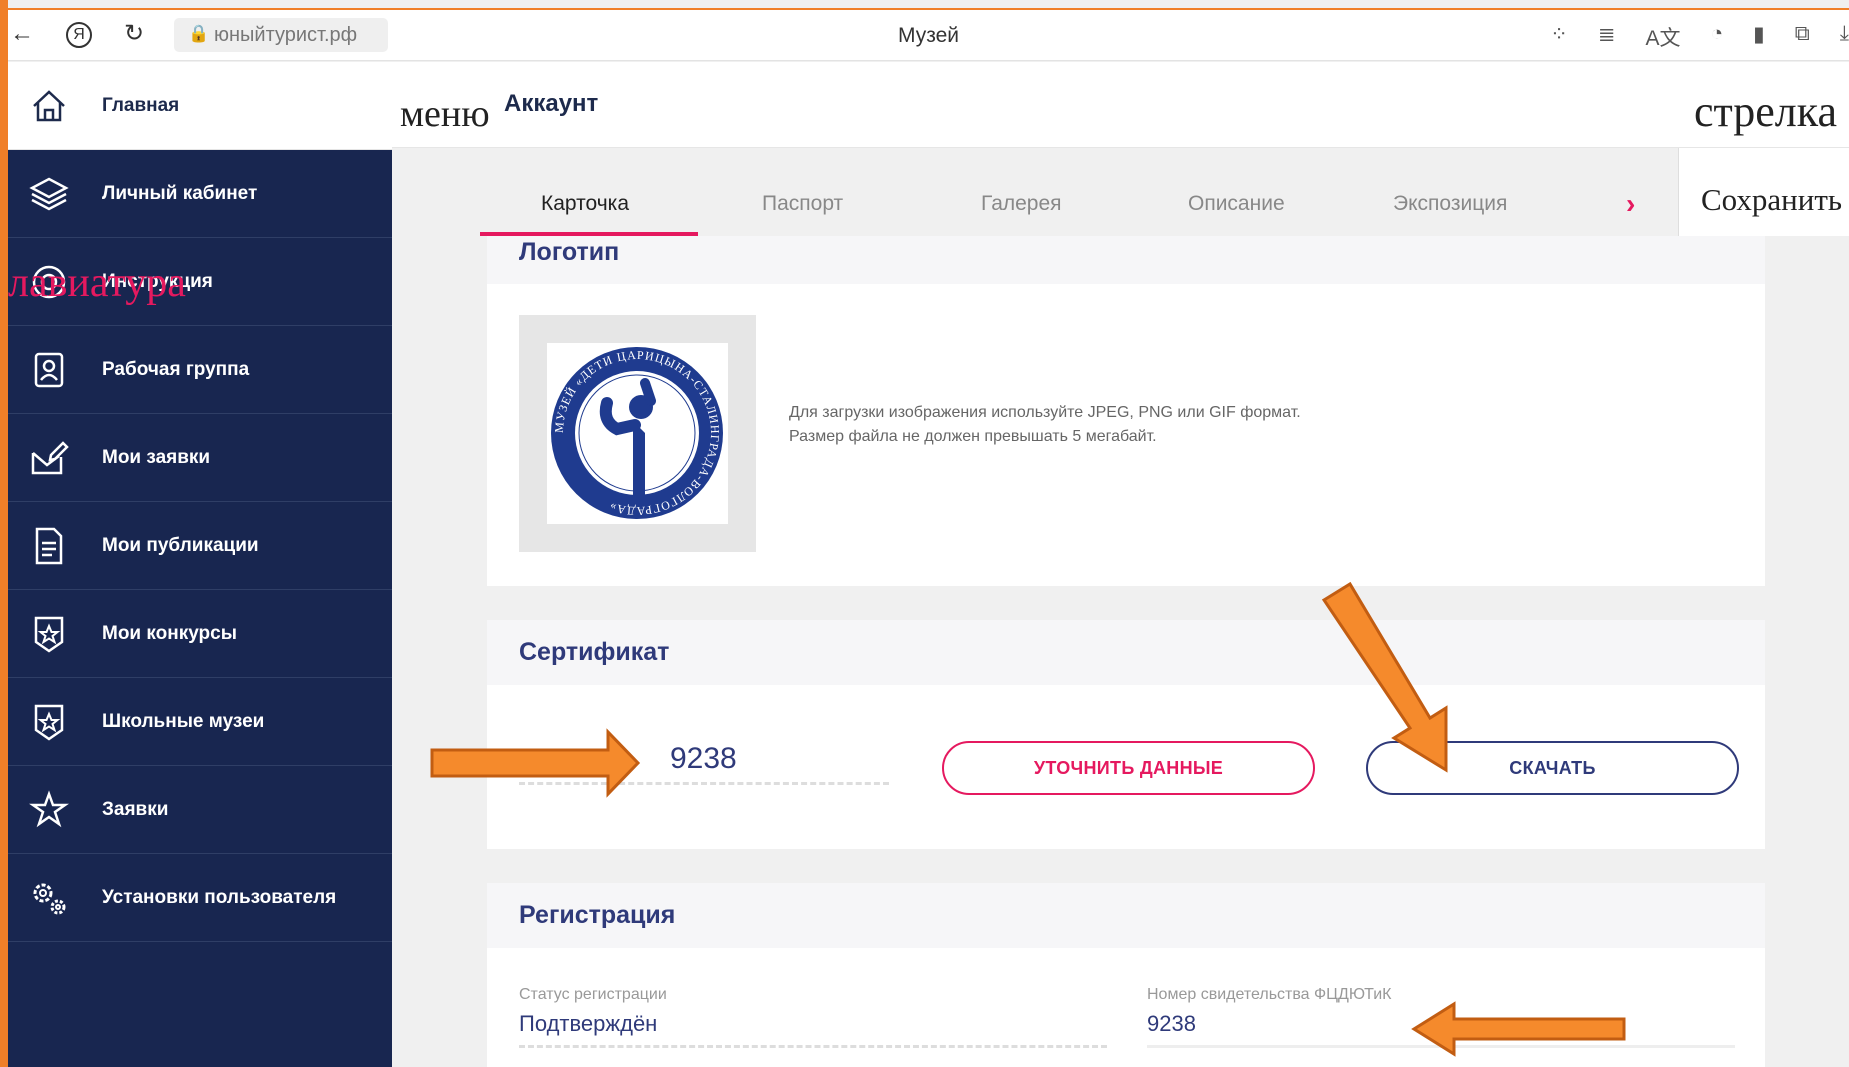 This screenshot has height=1067, width=1849. Describe the element at coordinates (551, 103) in the screenshot. I see `page-title: Аккаунт` at that location.